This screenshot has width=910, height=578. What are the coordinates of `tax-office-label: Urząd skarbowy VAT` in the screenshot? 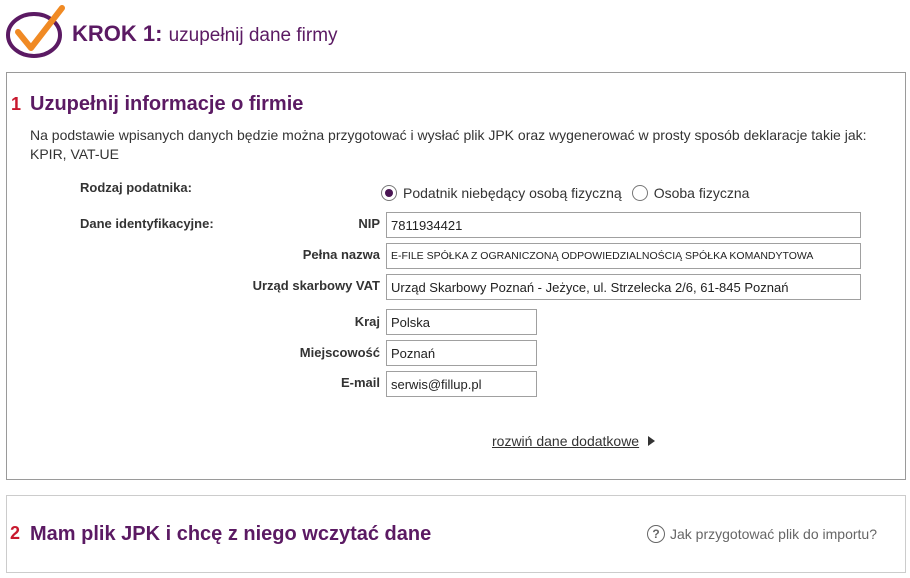 It's located at (316, 285).